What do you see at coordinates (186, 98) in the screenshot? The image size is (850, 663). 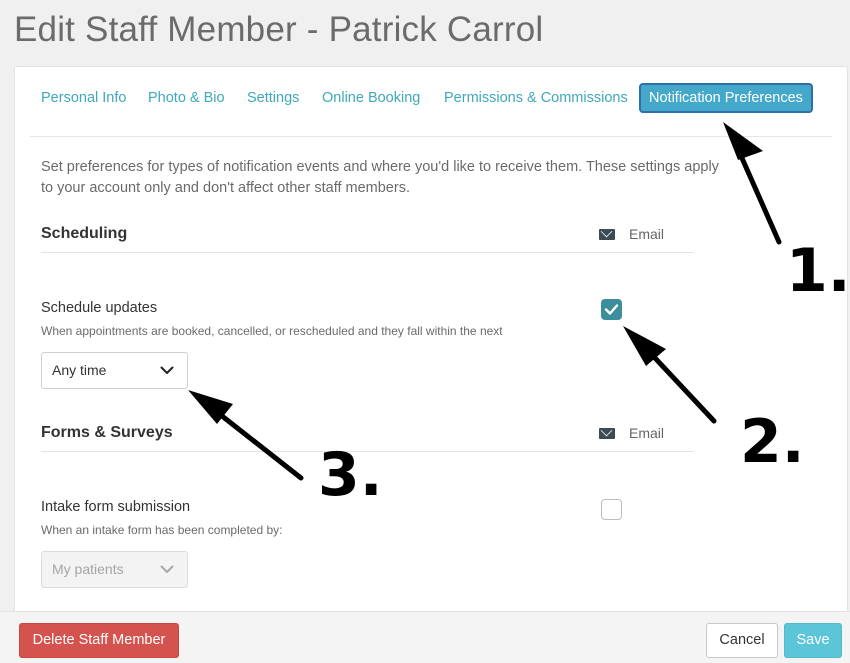 I see `tab-photo-bio: Photo & Bio` at bounding box center [186, 98].